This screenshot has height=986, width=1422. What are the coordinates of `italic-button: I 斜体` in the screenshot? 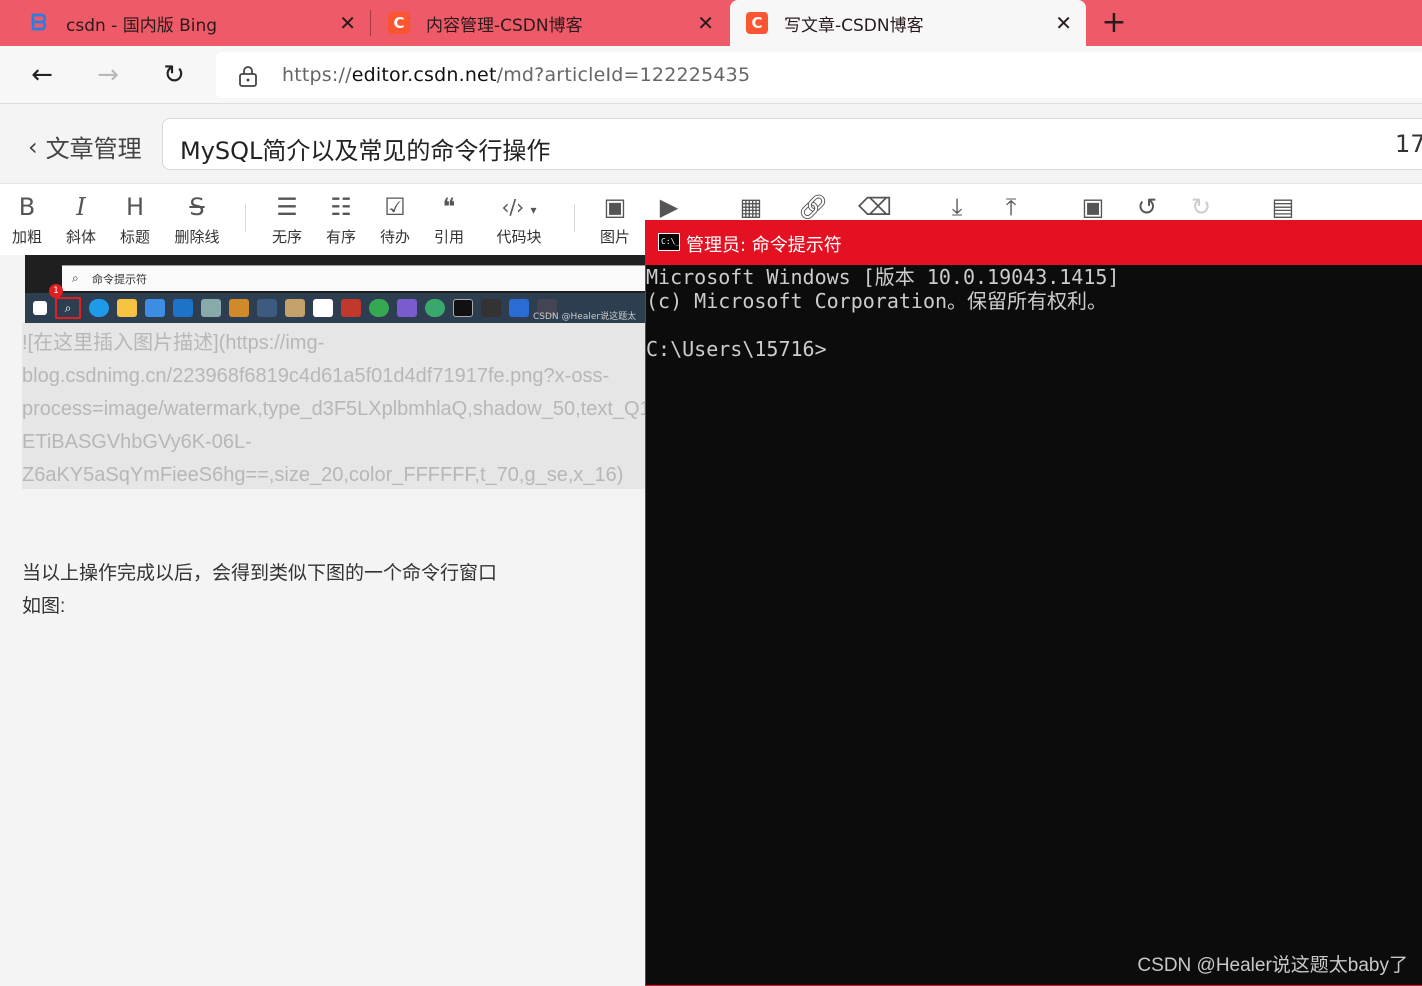 It's located at (81, 219).